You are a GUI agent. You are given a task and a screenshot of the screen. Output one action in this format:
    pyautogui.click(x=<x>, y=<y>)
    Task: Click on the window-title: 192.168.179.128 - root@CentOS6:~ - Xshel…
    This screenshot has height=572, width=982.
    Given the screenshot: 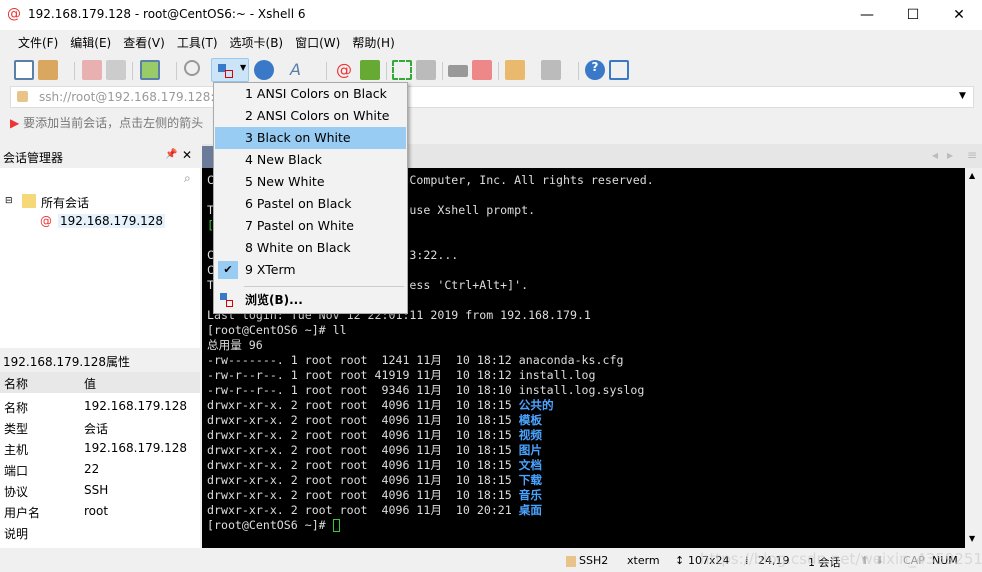 What is the action you would take?
    pyautogui.click(x=167, y=14)
    